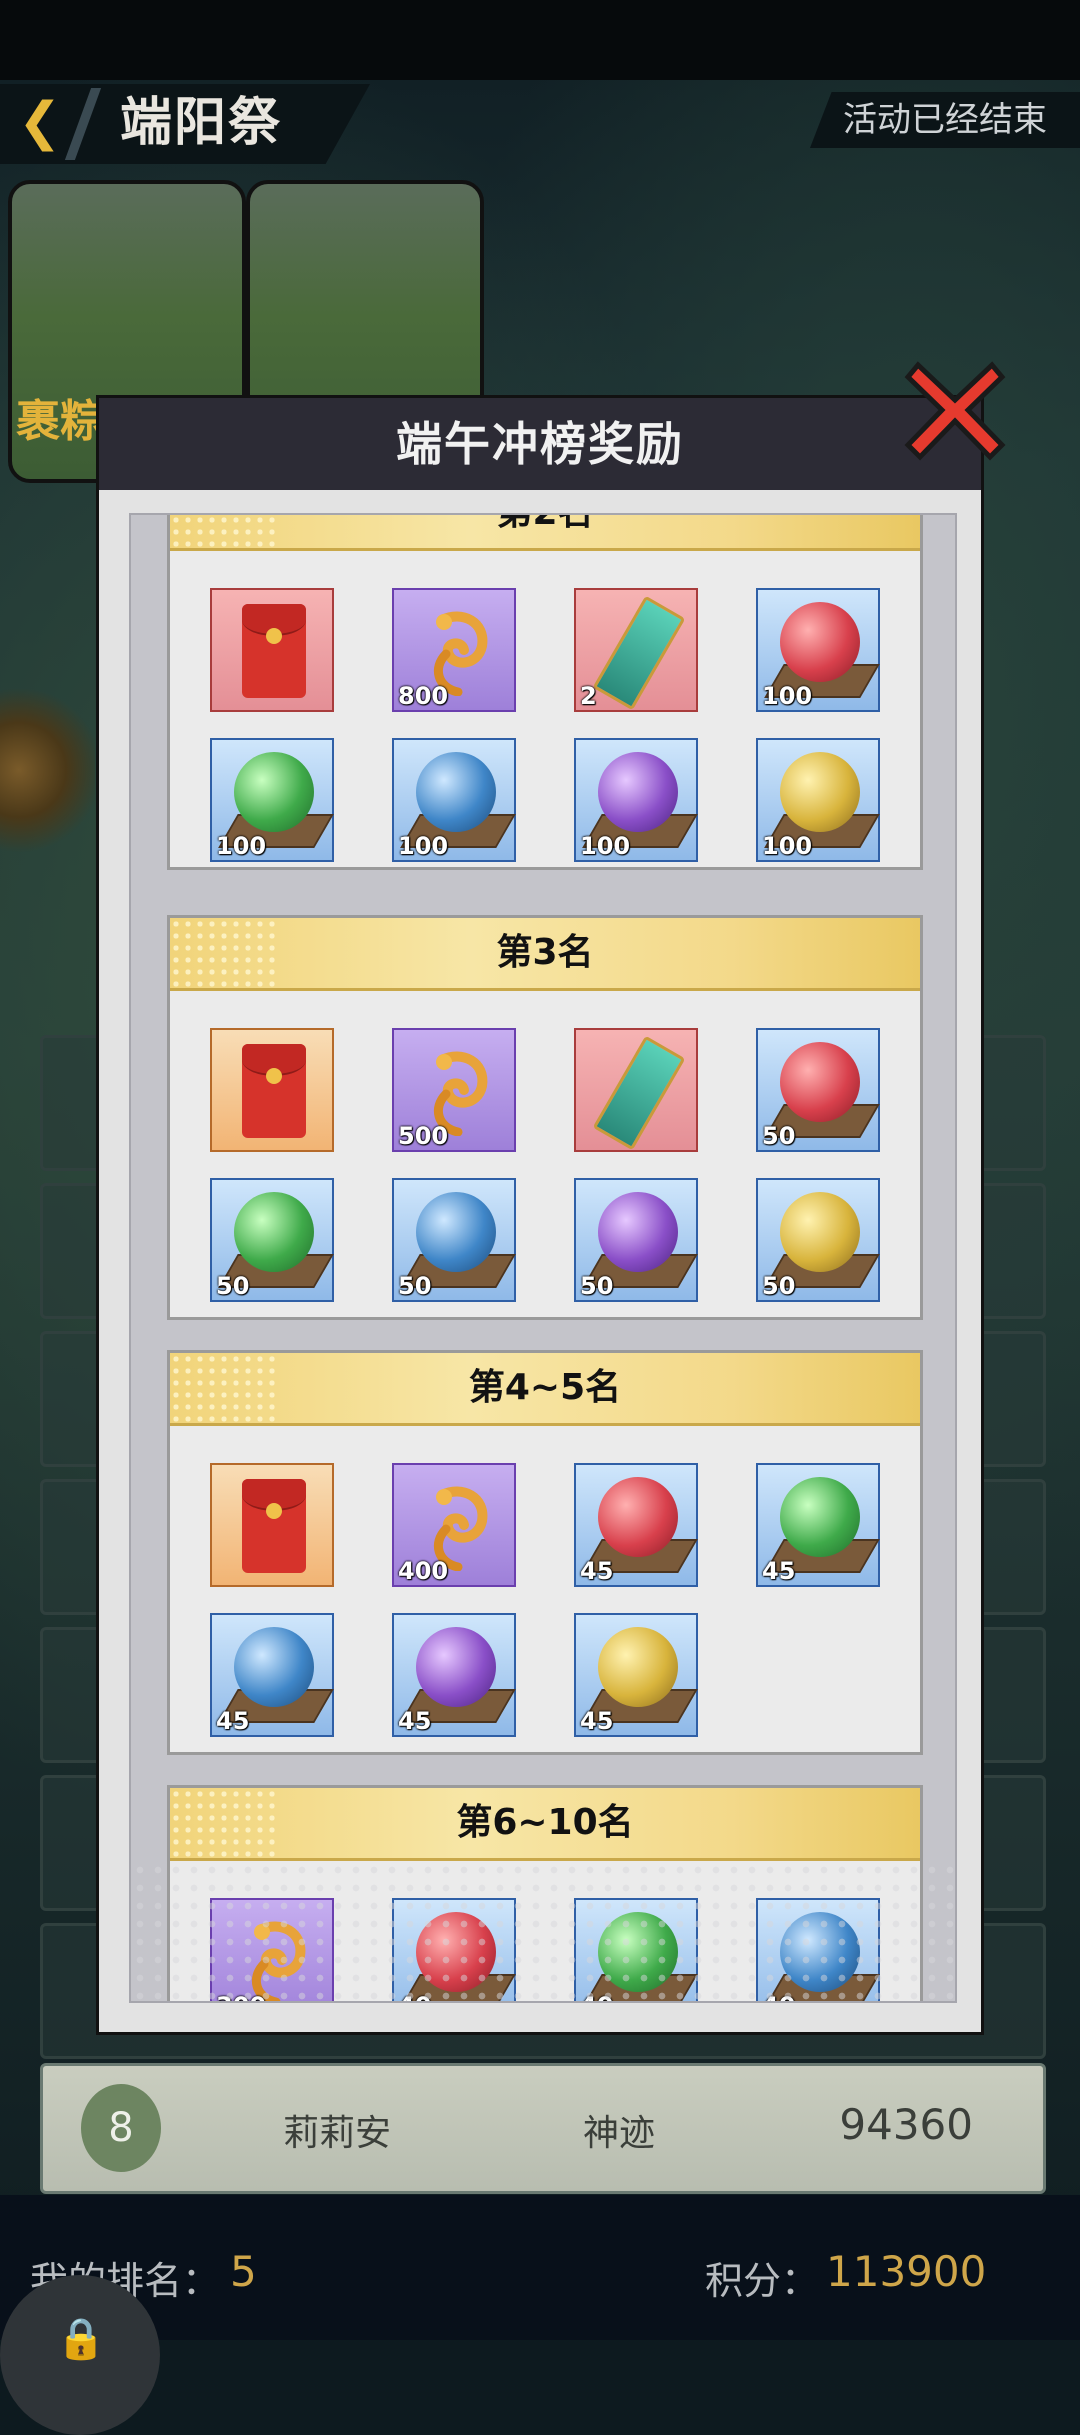 Image resolution: width=1080 pixels, height=2435 pixels. What do you see at coordinates (545, 1387) in the screenshot?
I see `reward-group-title: 第4~5名` at bounding box center [545, 1387].